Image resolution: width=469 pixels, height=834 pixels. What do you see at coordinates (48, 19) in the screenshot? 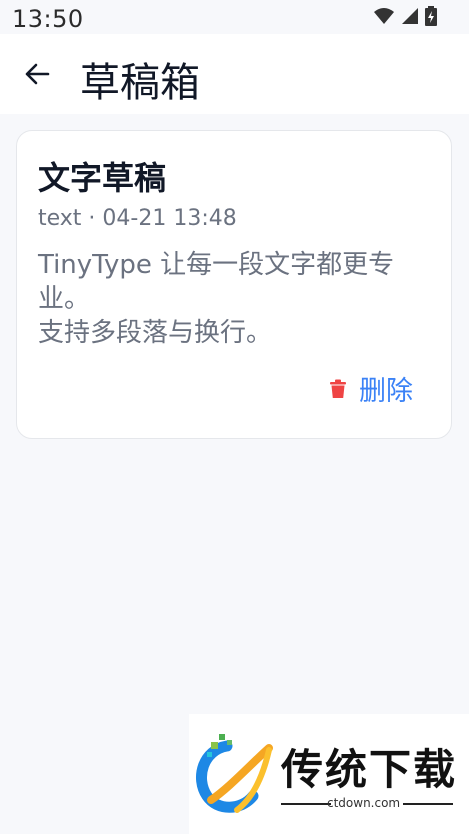
I see `status-time: 13:50` at bounding box center [48, 19].